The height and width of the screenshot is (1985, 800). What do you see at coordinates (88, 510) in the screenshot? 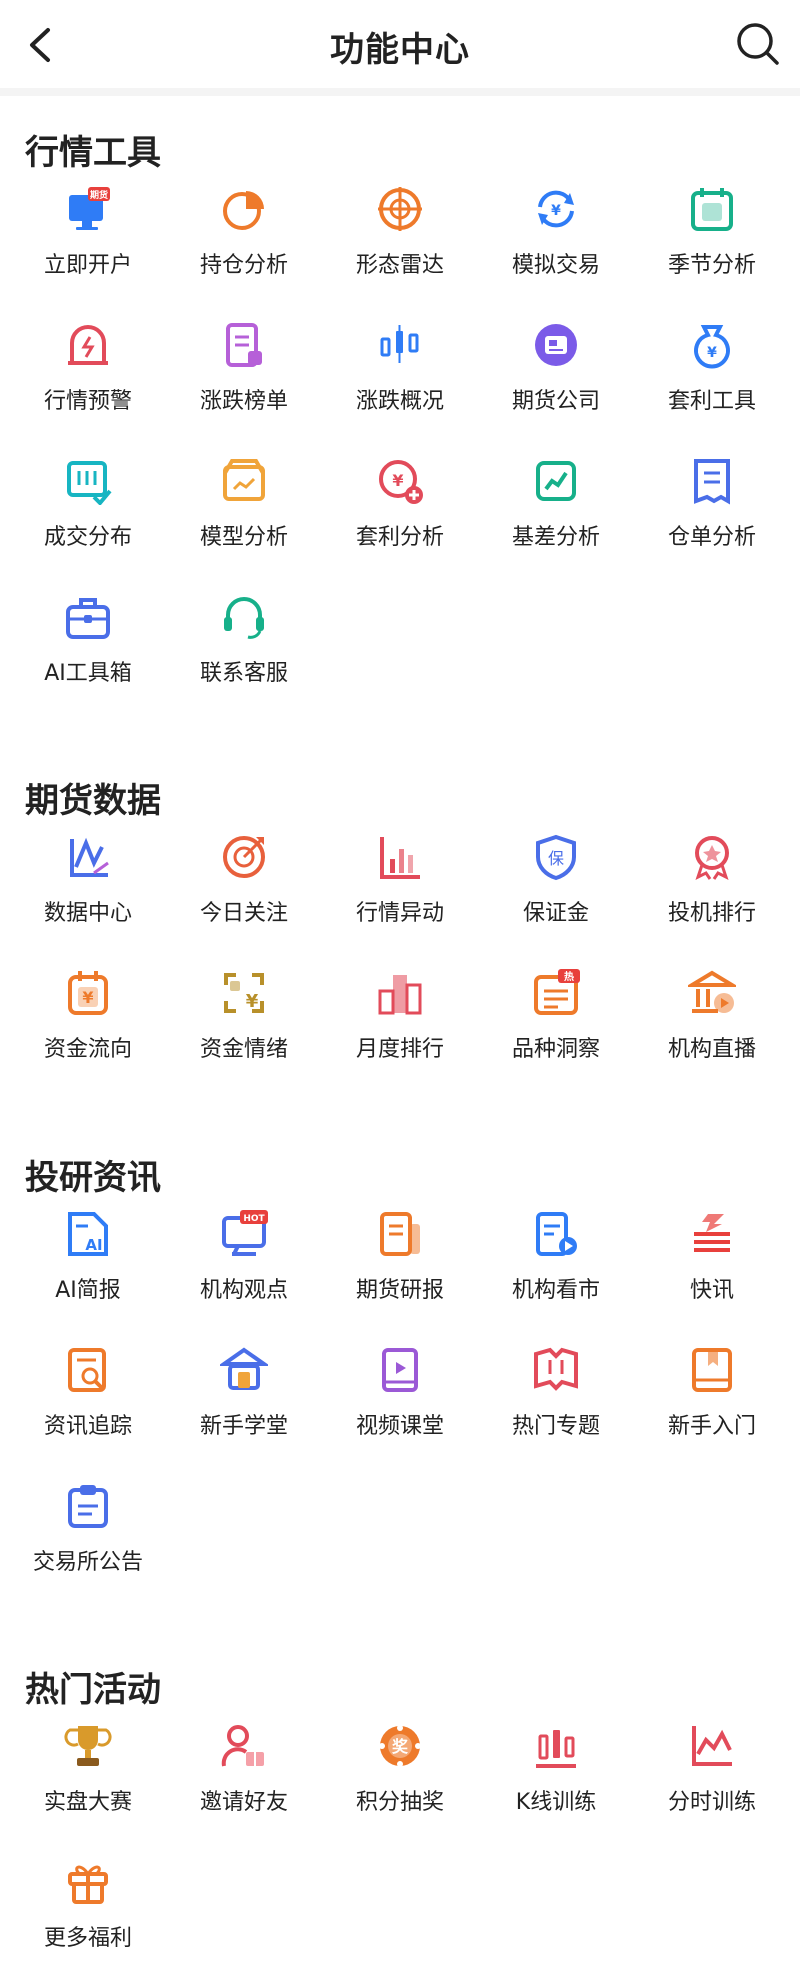
I see `function-item-distribution: 成交分布` at bounding box center [88, 510].